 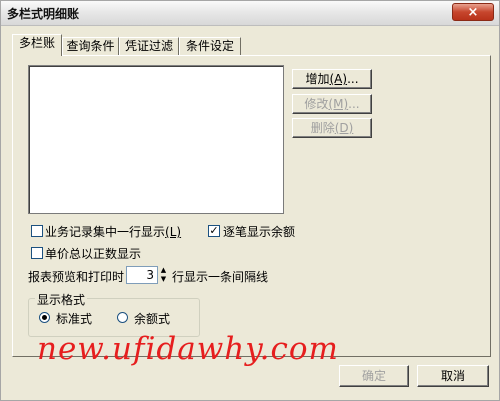 I want to click on spin-up-icon: ▲, so click(x=163, y=270).